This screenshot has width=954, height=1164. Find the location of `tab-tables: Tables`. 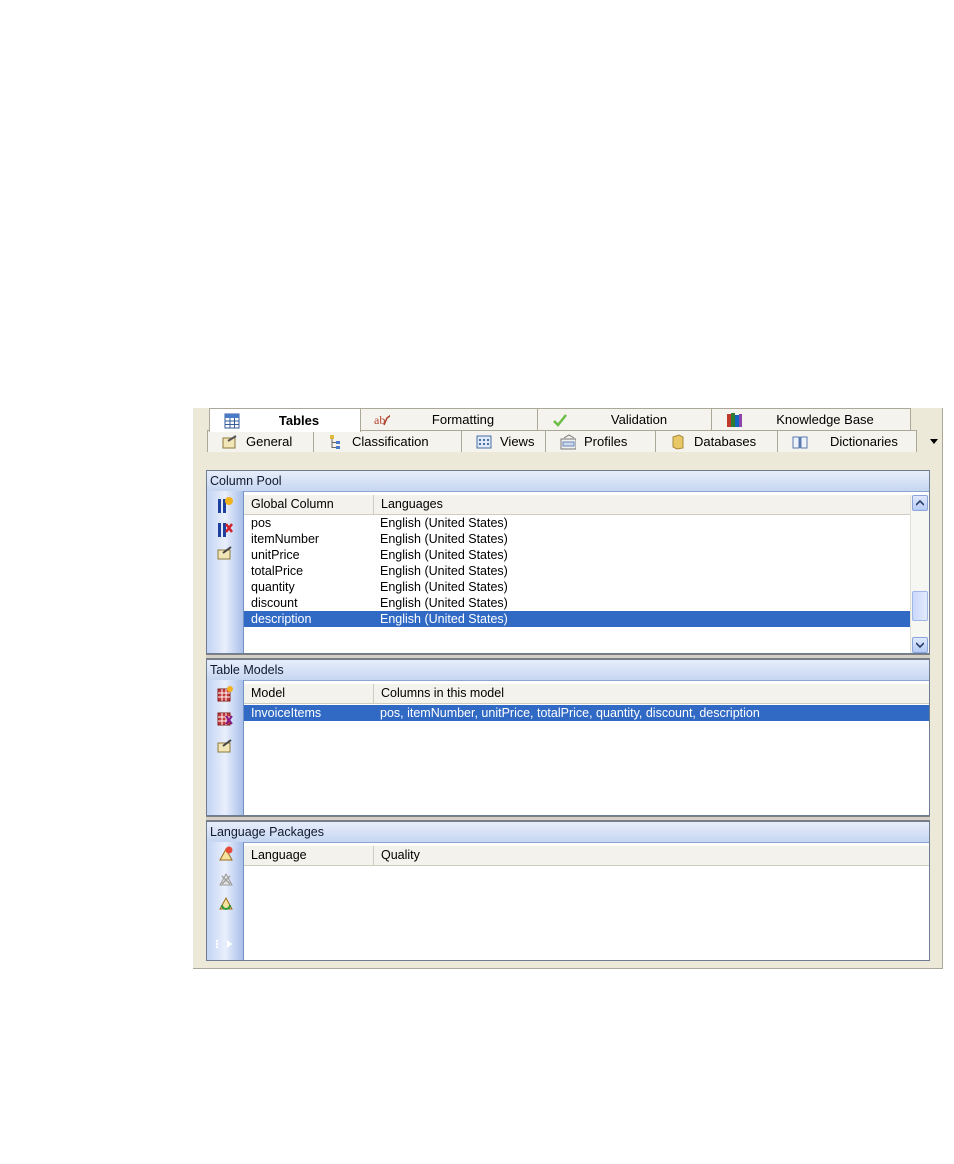

tab-tables: Tables is located at coordinates (285, 420).